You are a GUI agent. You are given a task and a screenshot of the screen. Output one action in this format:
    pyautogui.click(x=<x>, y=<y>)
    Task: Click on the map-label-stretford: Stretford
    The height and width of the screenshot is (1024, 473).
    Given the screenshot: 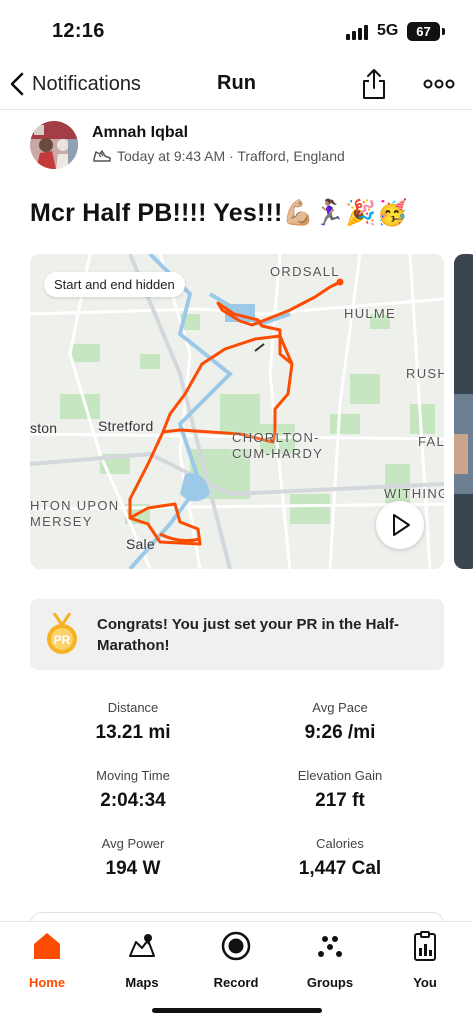 What is the action you would take?
    pyautogui.click(x=126, y=426)
    